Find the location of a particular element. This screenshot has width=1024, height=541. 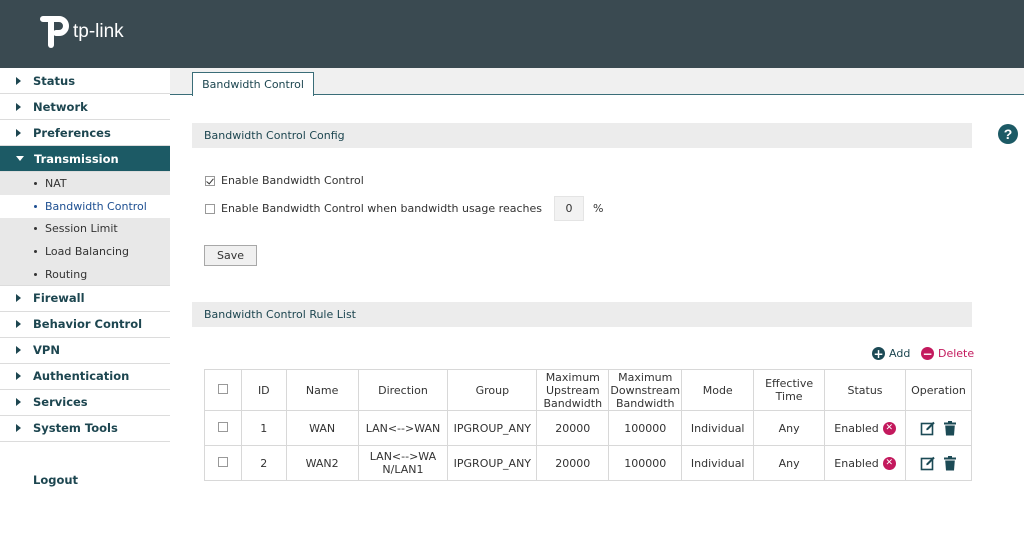

sidebar-item-label: Status is located at coordinates (54, 80).